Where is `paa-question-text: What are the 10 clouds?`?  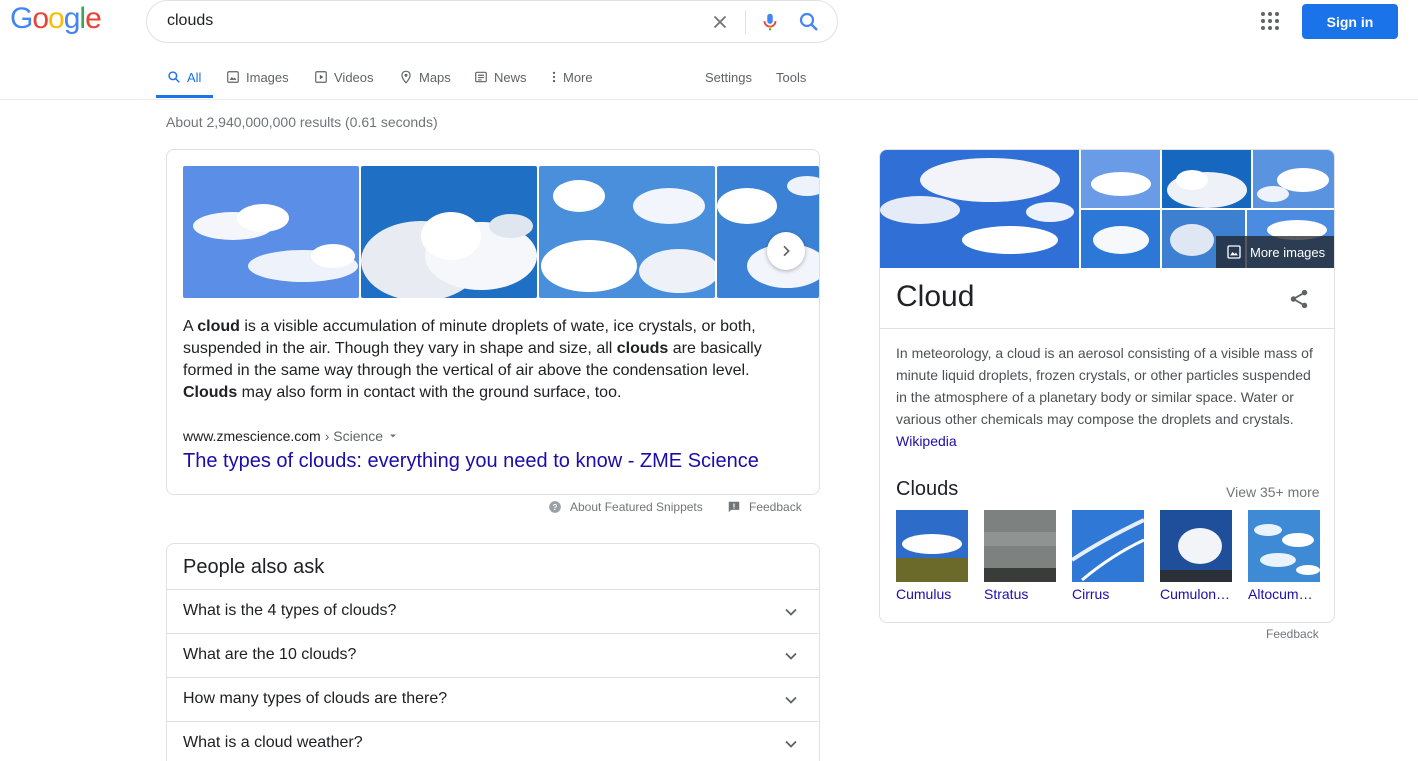 paa-question-text: What are the 10 clouds? is located at coordinates (270, 654).